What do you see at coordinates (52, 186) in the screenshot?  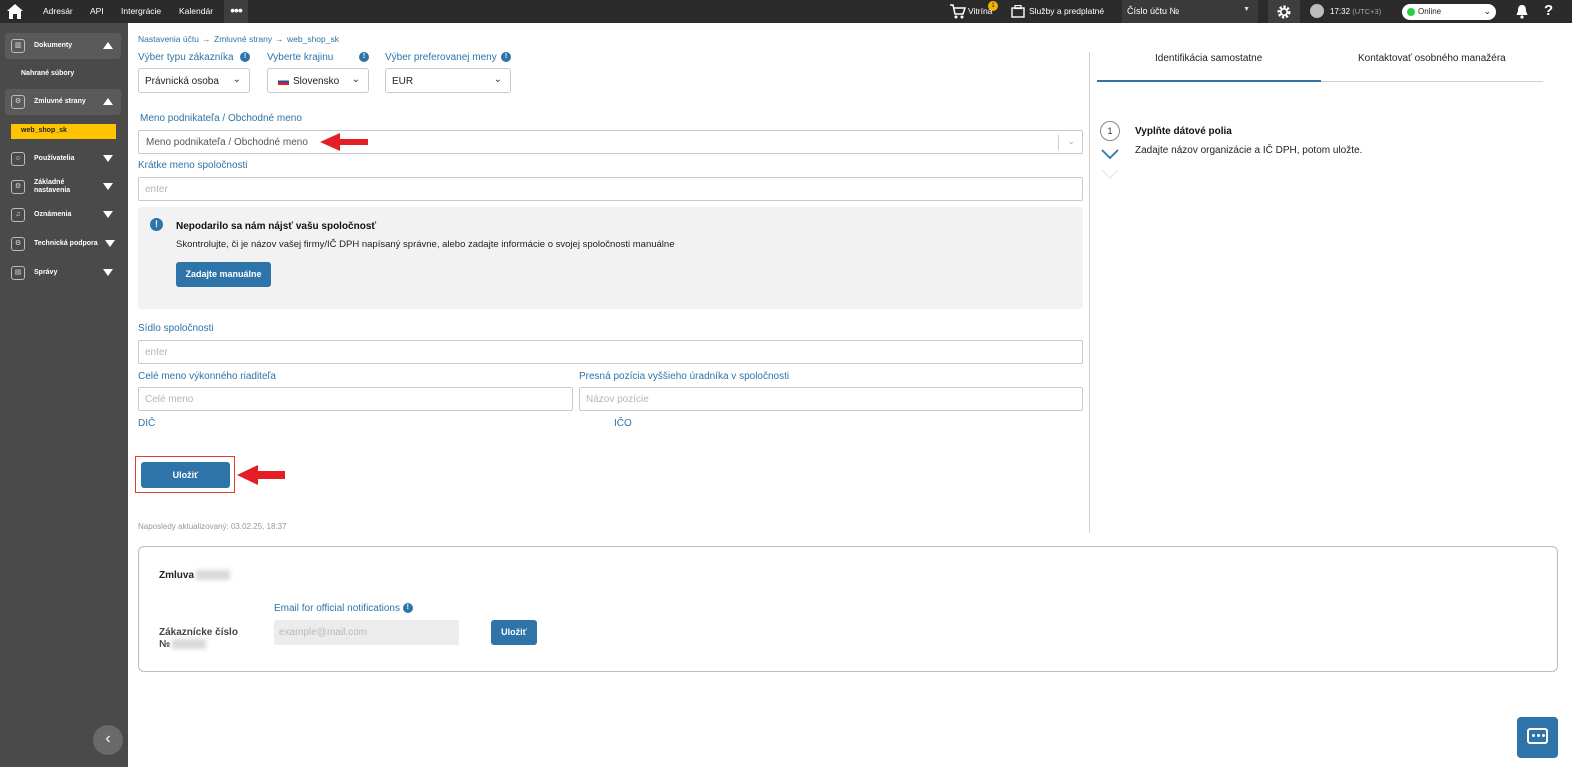 I see `sidebar-item-label: Základné nastavenia` at bounding box center [52, 186].